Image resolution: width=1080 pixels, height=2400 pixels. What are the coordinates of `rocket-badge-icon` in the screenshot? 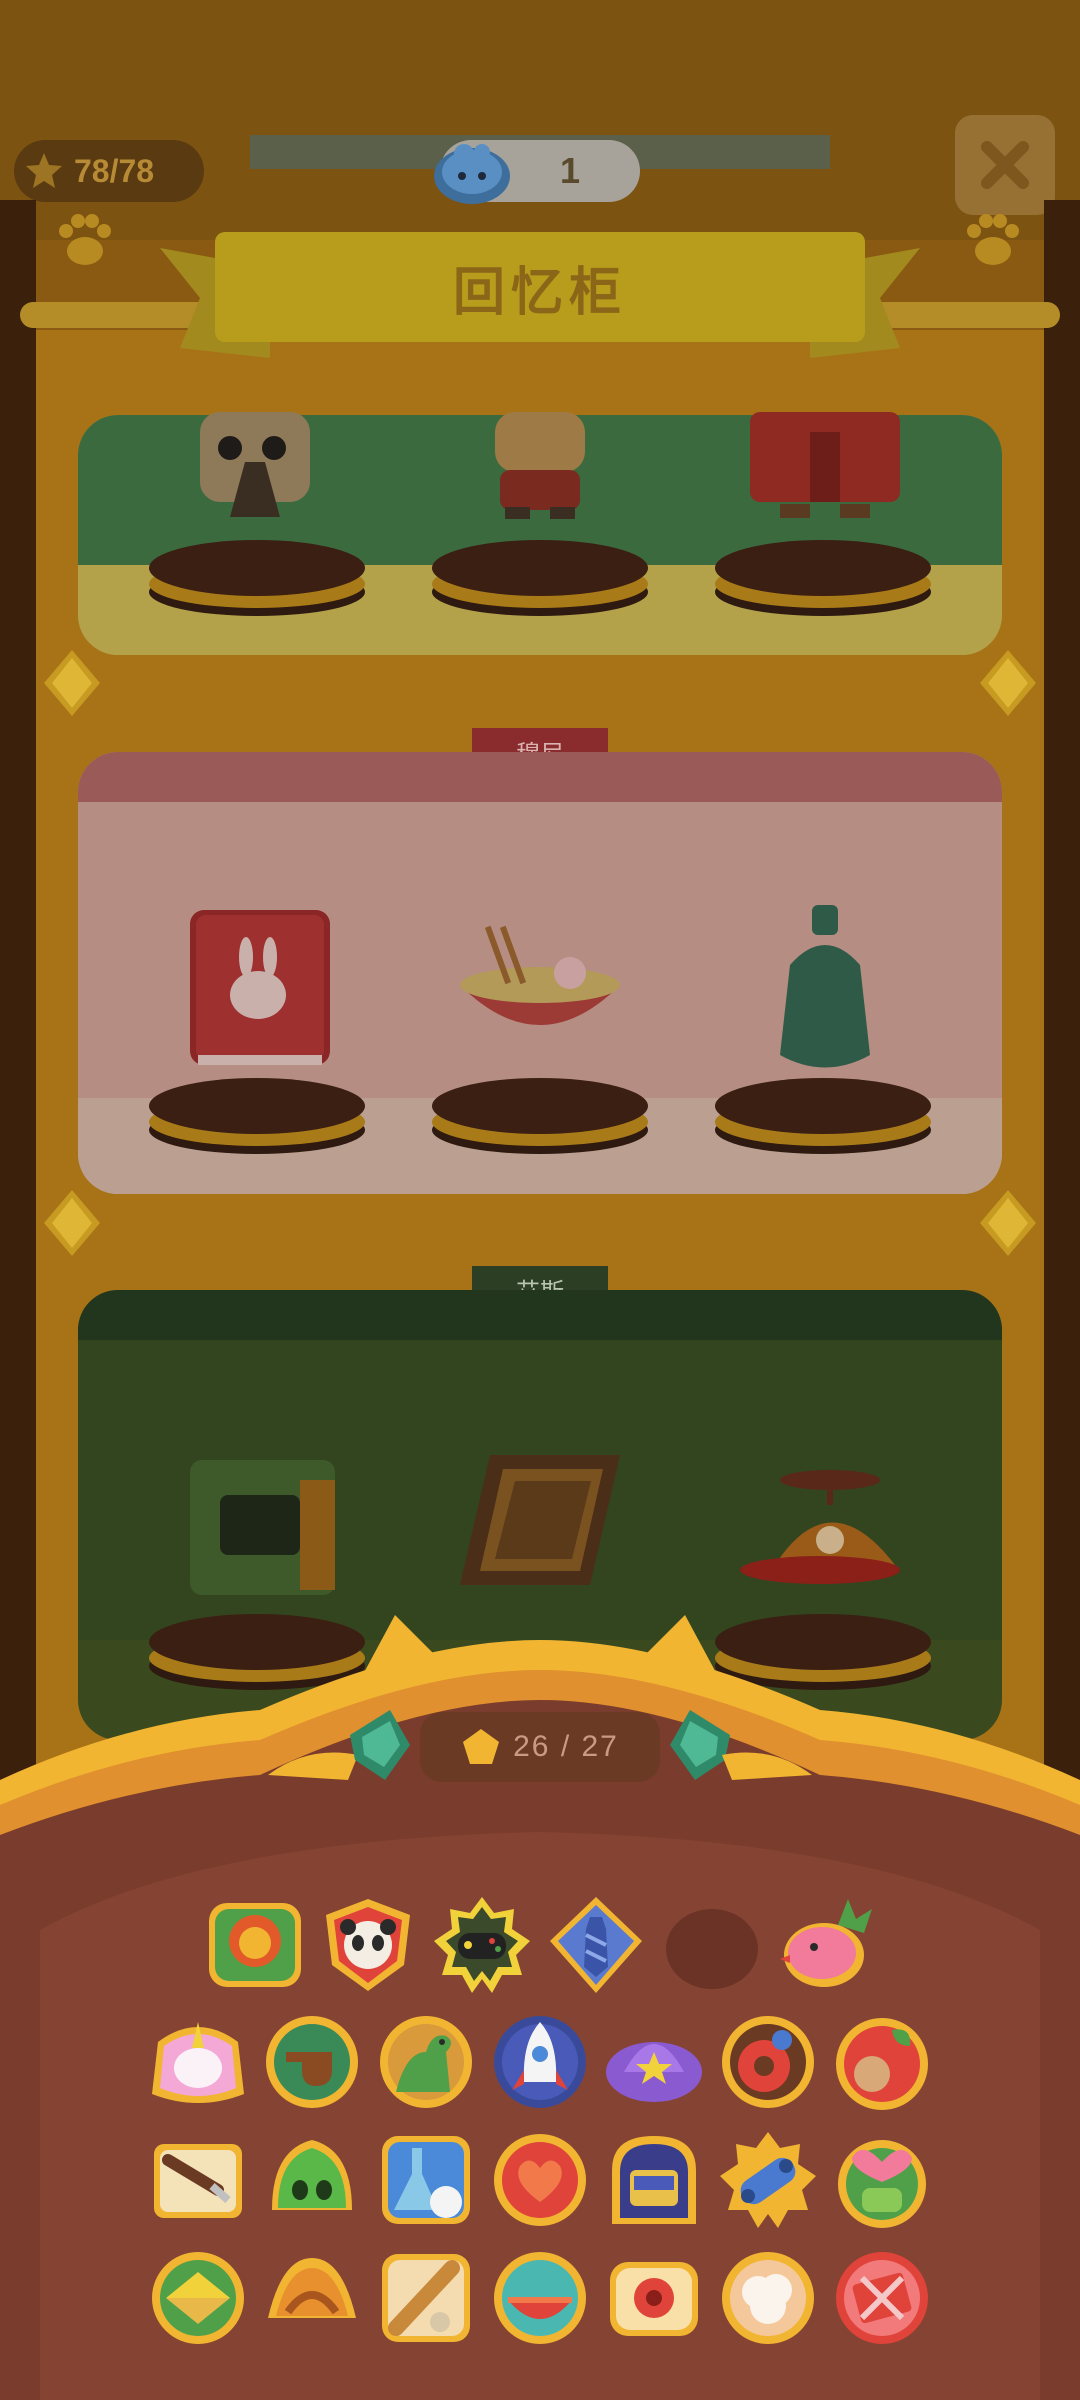 It's located at (540, 2062).